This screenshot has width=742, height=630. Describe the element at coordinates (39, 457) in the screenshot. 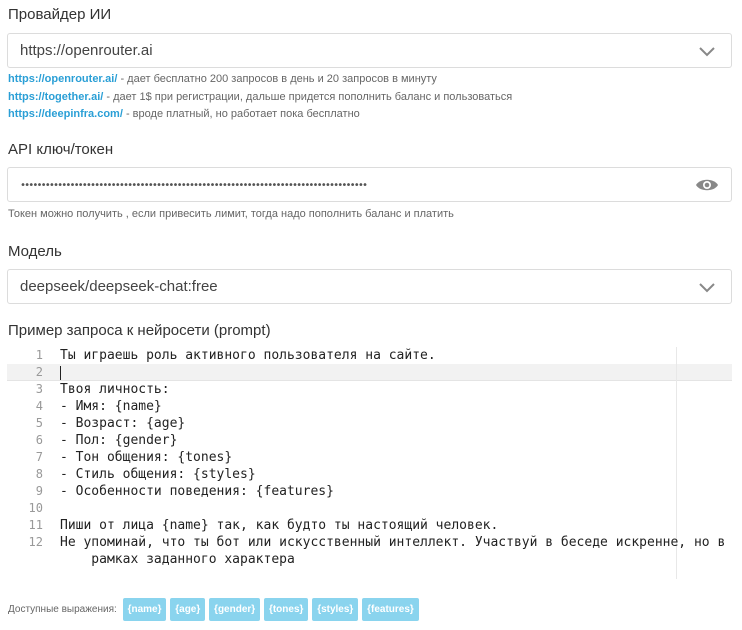

I see `line-number: 7` at that location.